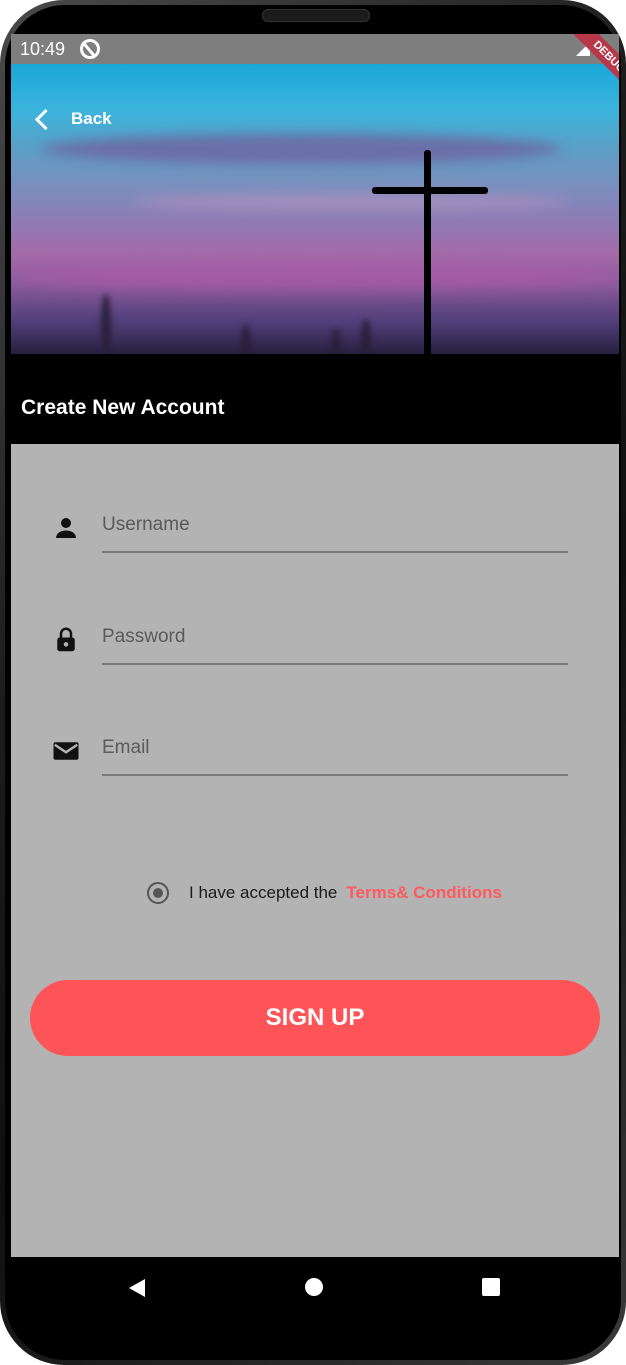  What do you see at coordinates (44, 119) in the screenshot?
I see `chevron-left-icon` at bounding box center [44, 119].